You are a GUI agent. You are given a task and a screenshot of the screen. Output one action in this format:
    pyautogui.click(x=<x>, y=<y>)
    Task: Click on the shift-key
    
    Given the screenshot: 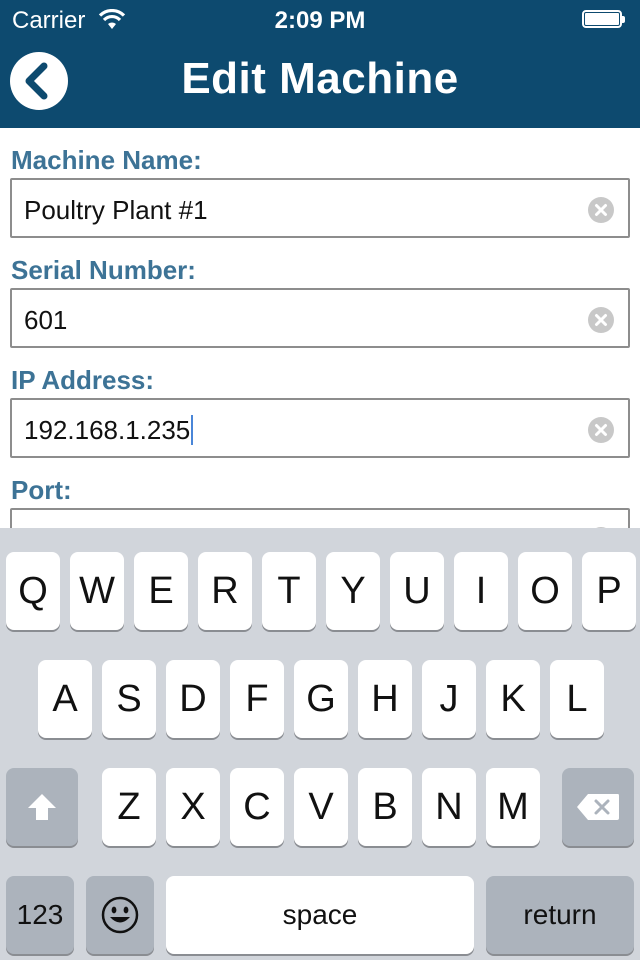 What is the action you would take?
    pyautogui.click(x=42, y=807)
    